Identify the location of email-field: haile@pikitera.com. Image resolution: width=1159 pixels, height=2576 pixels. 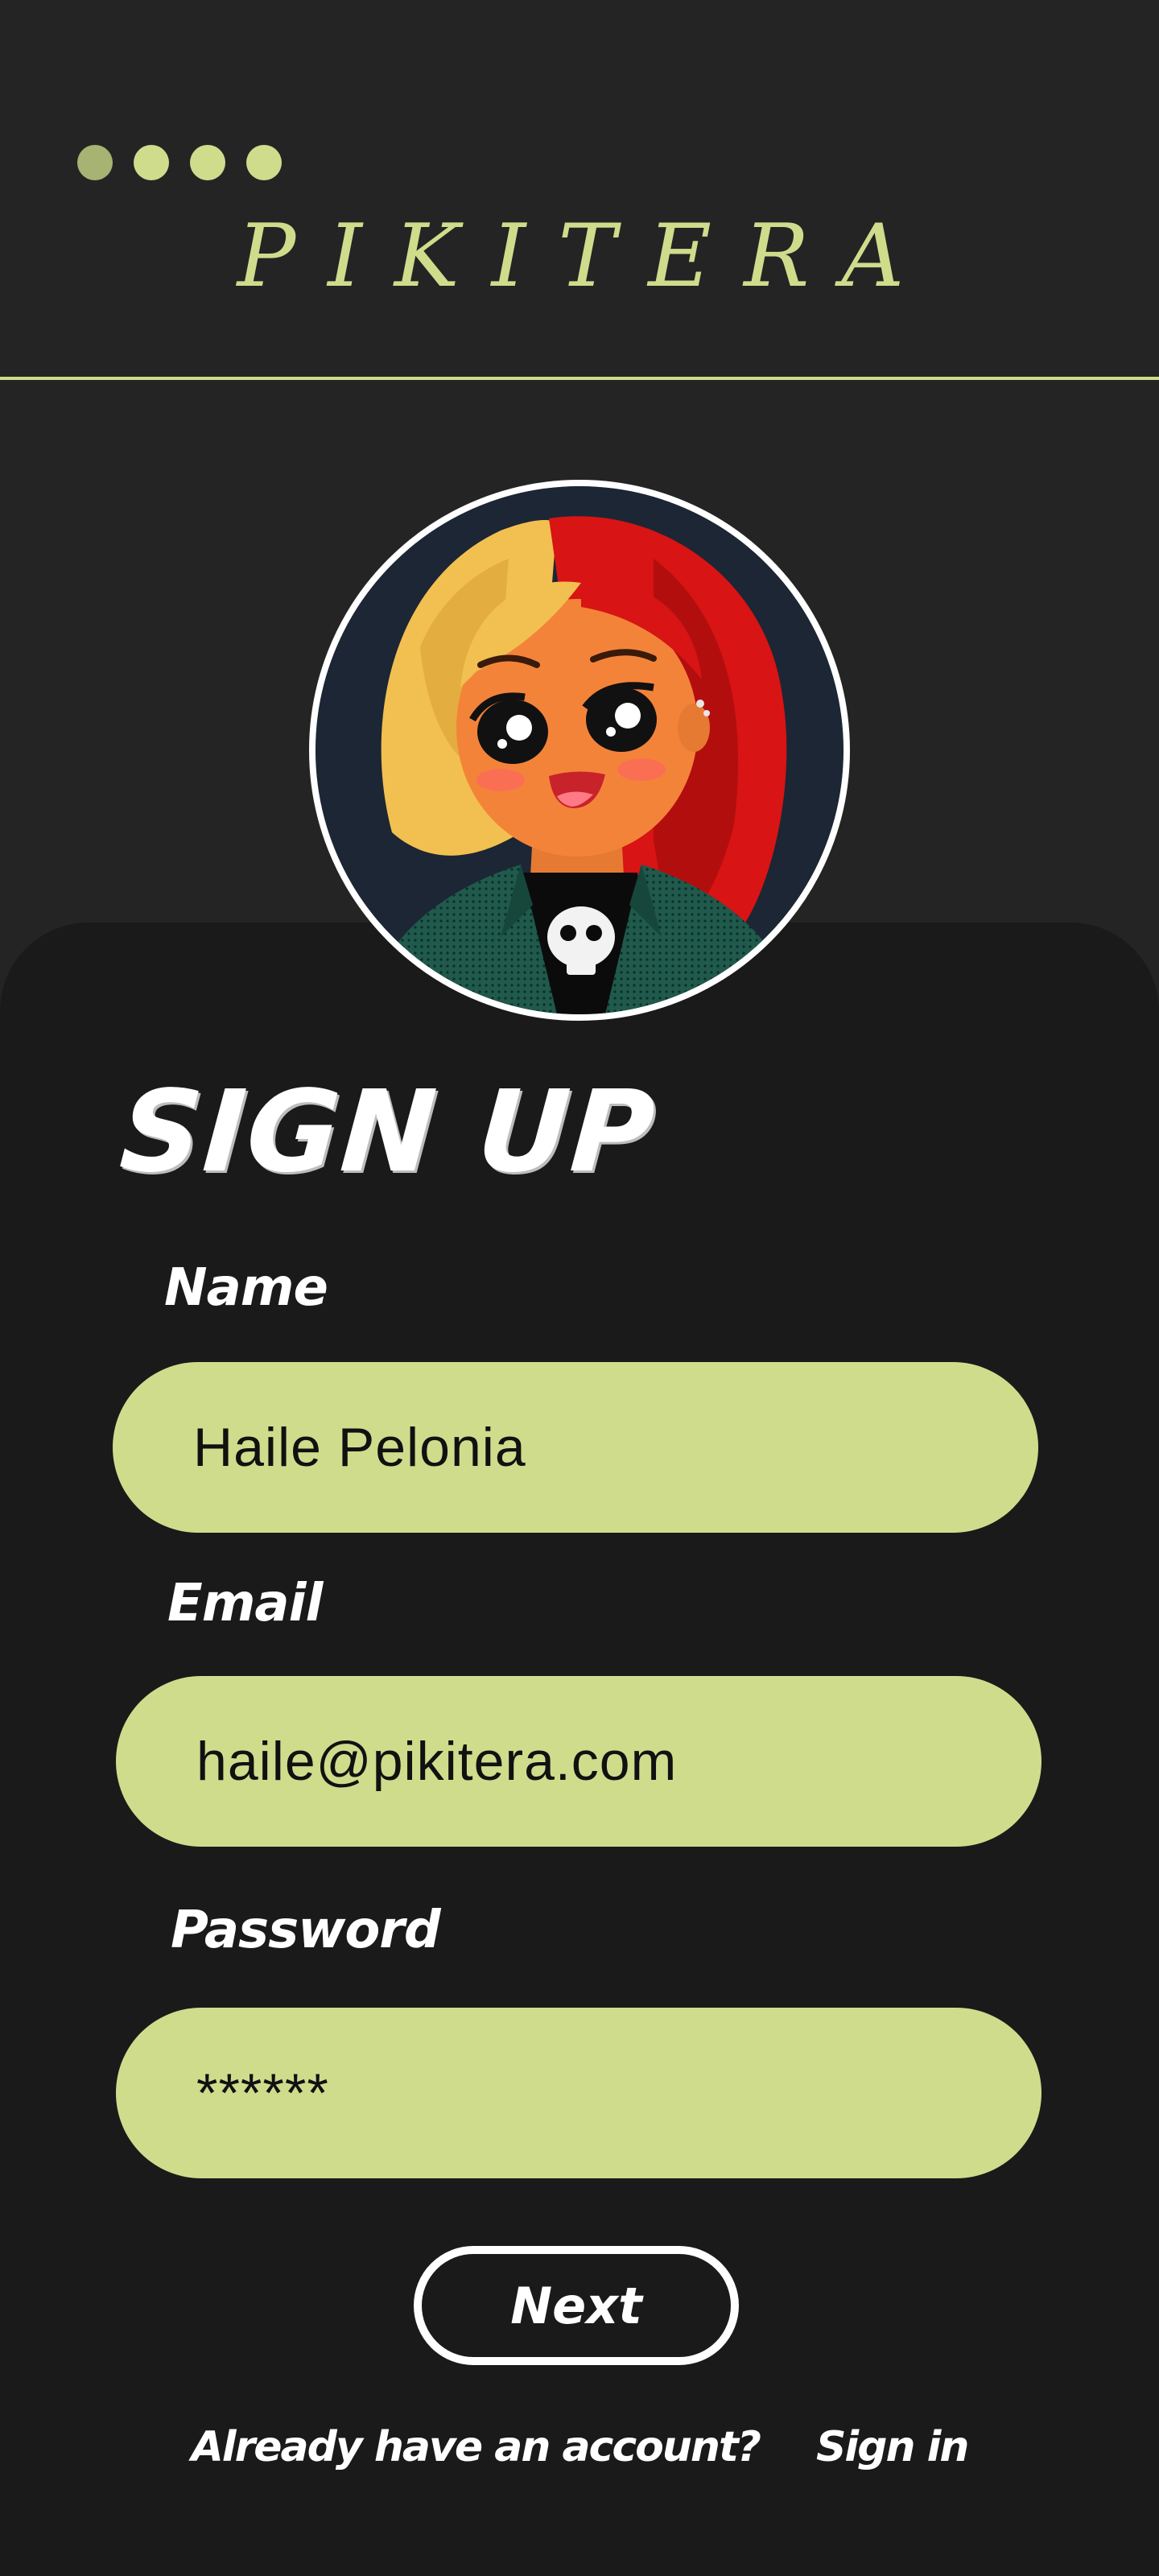
(578, 1762).